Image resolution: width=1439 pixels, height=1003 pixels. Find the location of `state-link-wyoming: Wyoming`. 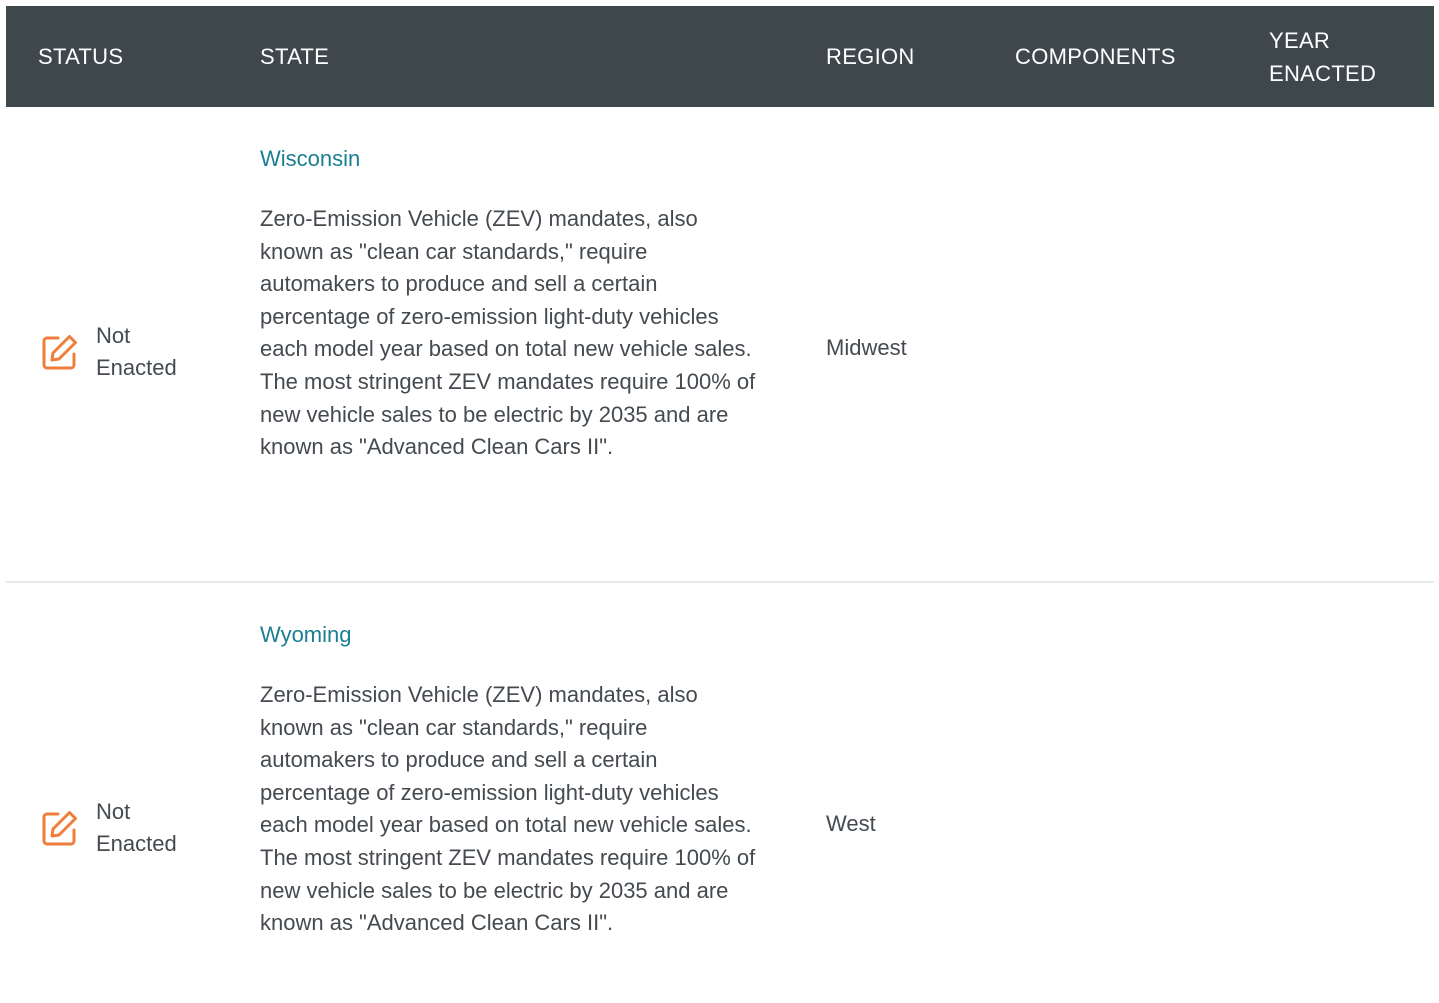

state-link-wyoming: Wyoming is located at coordinates (306, 635).